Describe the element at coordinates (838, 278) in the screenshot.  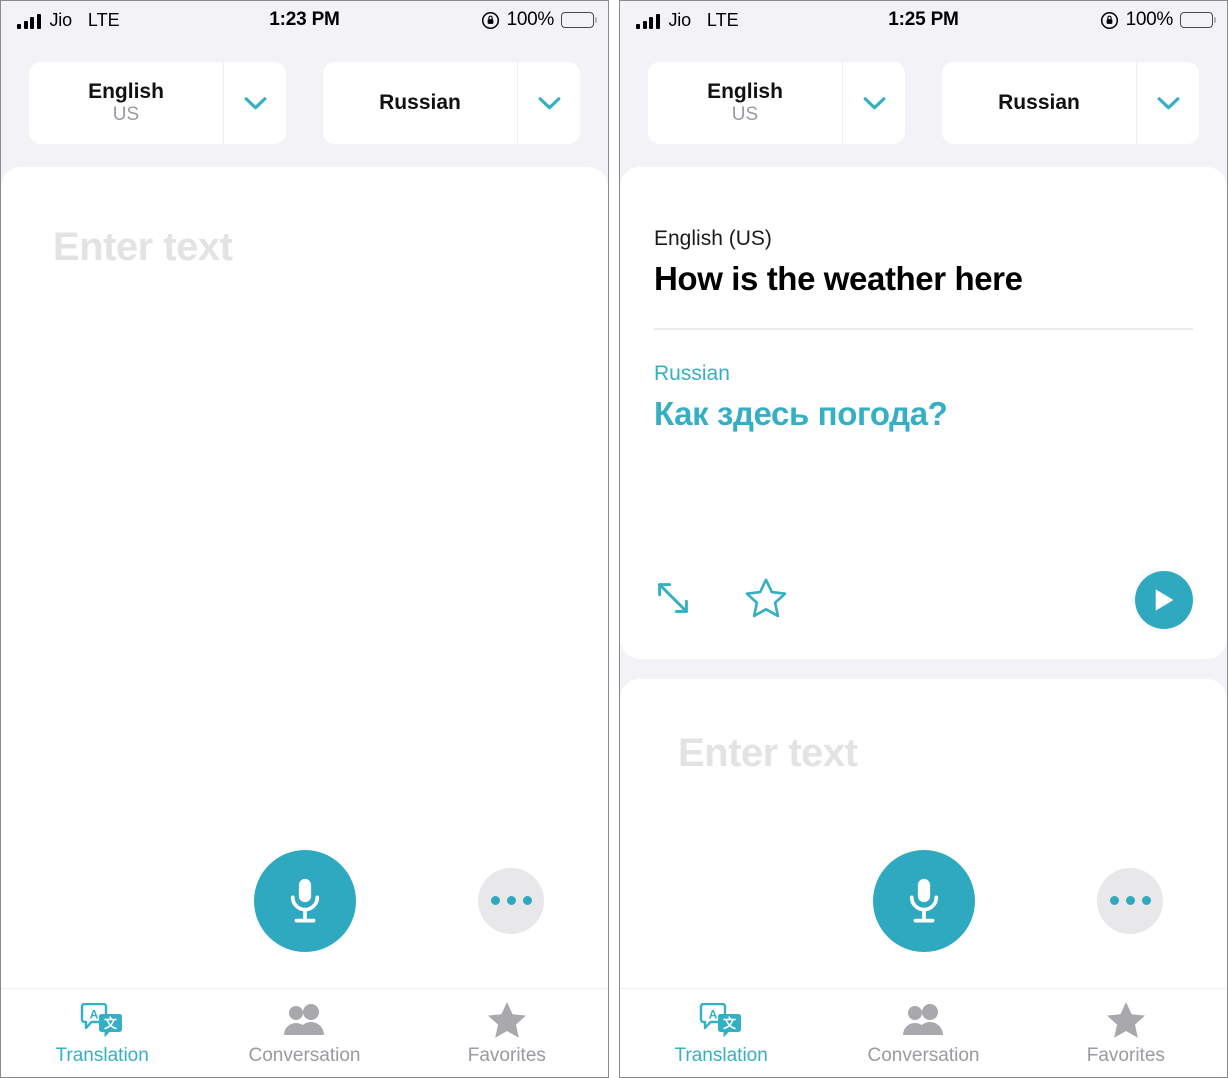
I see `result-source-text: How is the weather here` at that location.